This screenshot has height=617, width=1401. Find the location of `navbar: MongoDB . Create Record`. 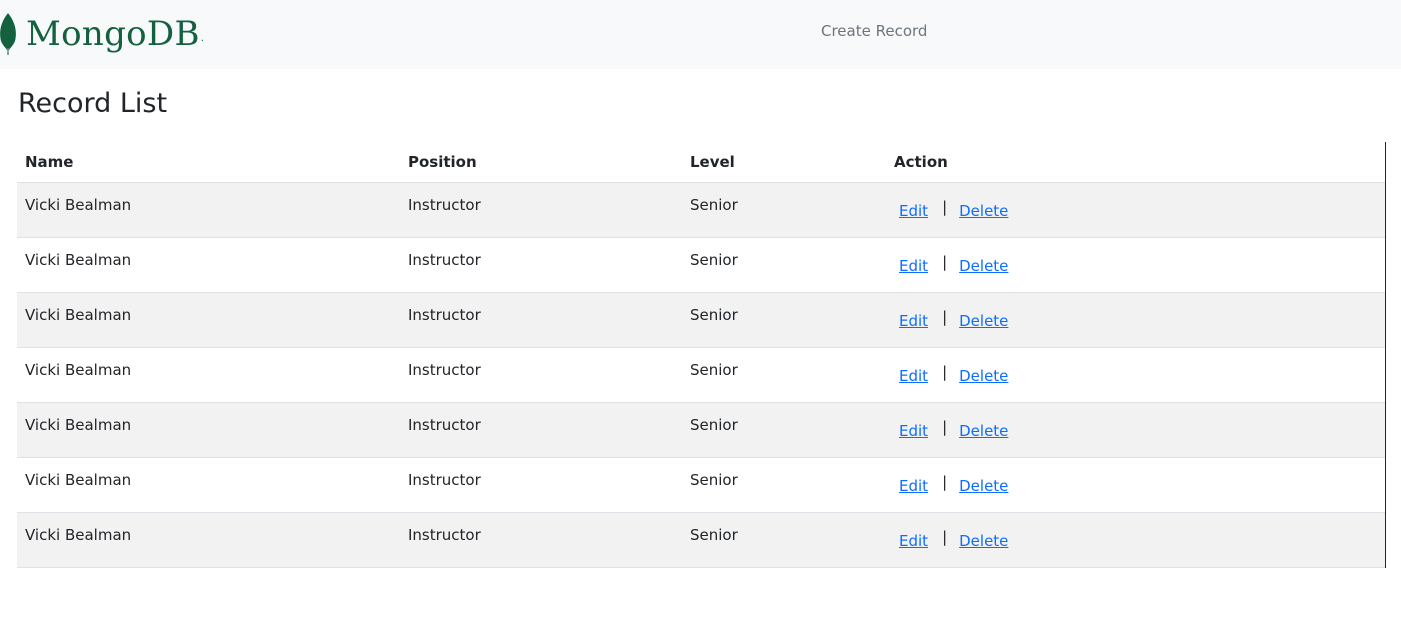

navbar: MongoDB . Create Record is located at coordinates (700, 34).